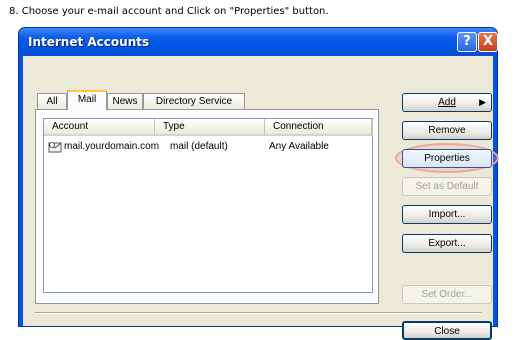 The height and width of the screenshot is (340, 525). Describe the element at coordinates (55, 147) in the screenshot. I see `mail-account-icon` at that location.